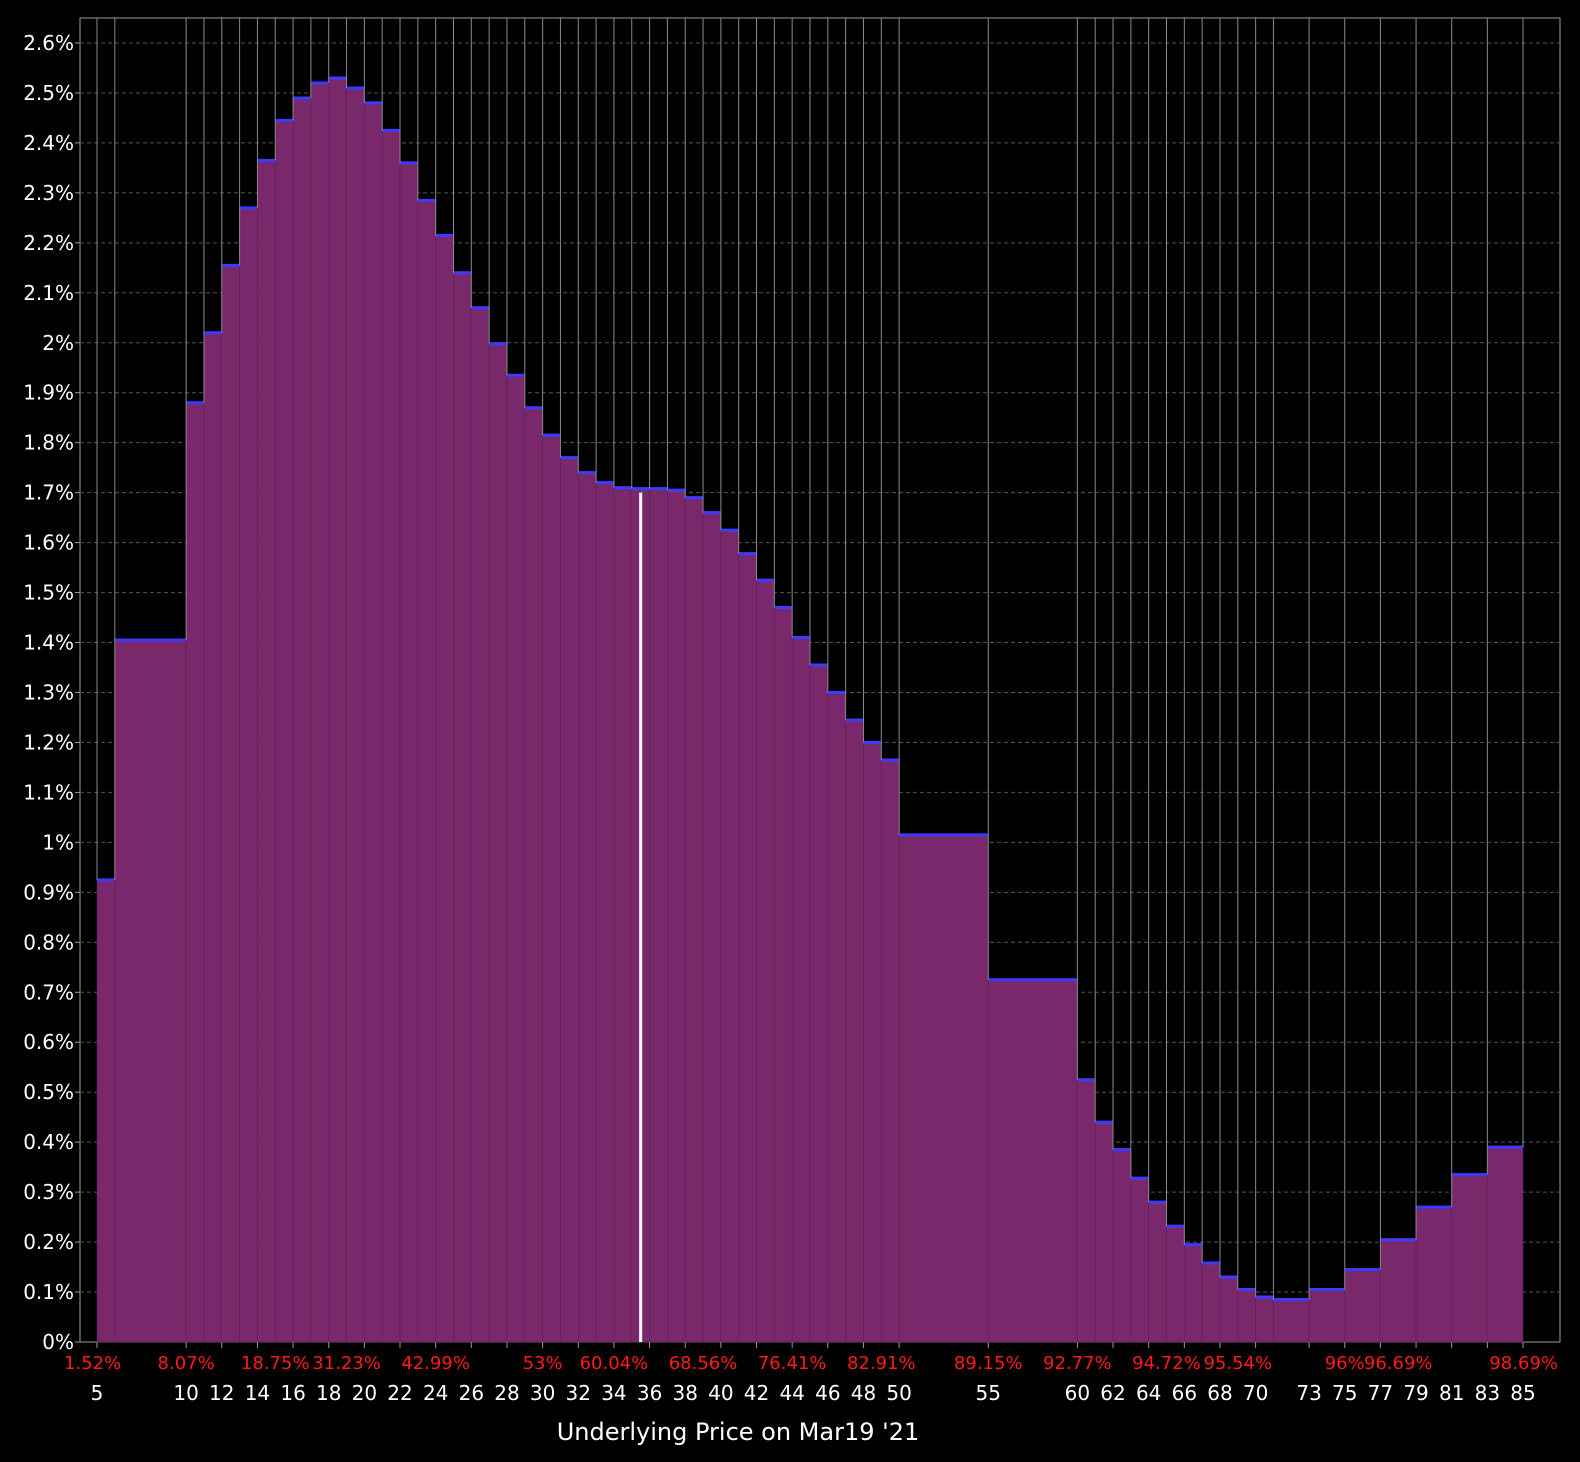 The width and height of the screenshot is (1580, 1462). I want to click on cumulative-prob-label: 42.99%, so click(435, 1363).